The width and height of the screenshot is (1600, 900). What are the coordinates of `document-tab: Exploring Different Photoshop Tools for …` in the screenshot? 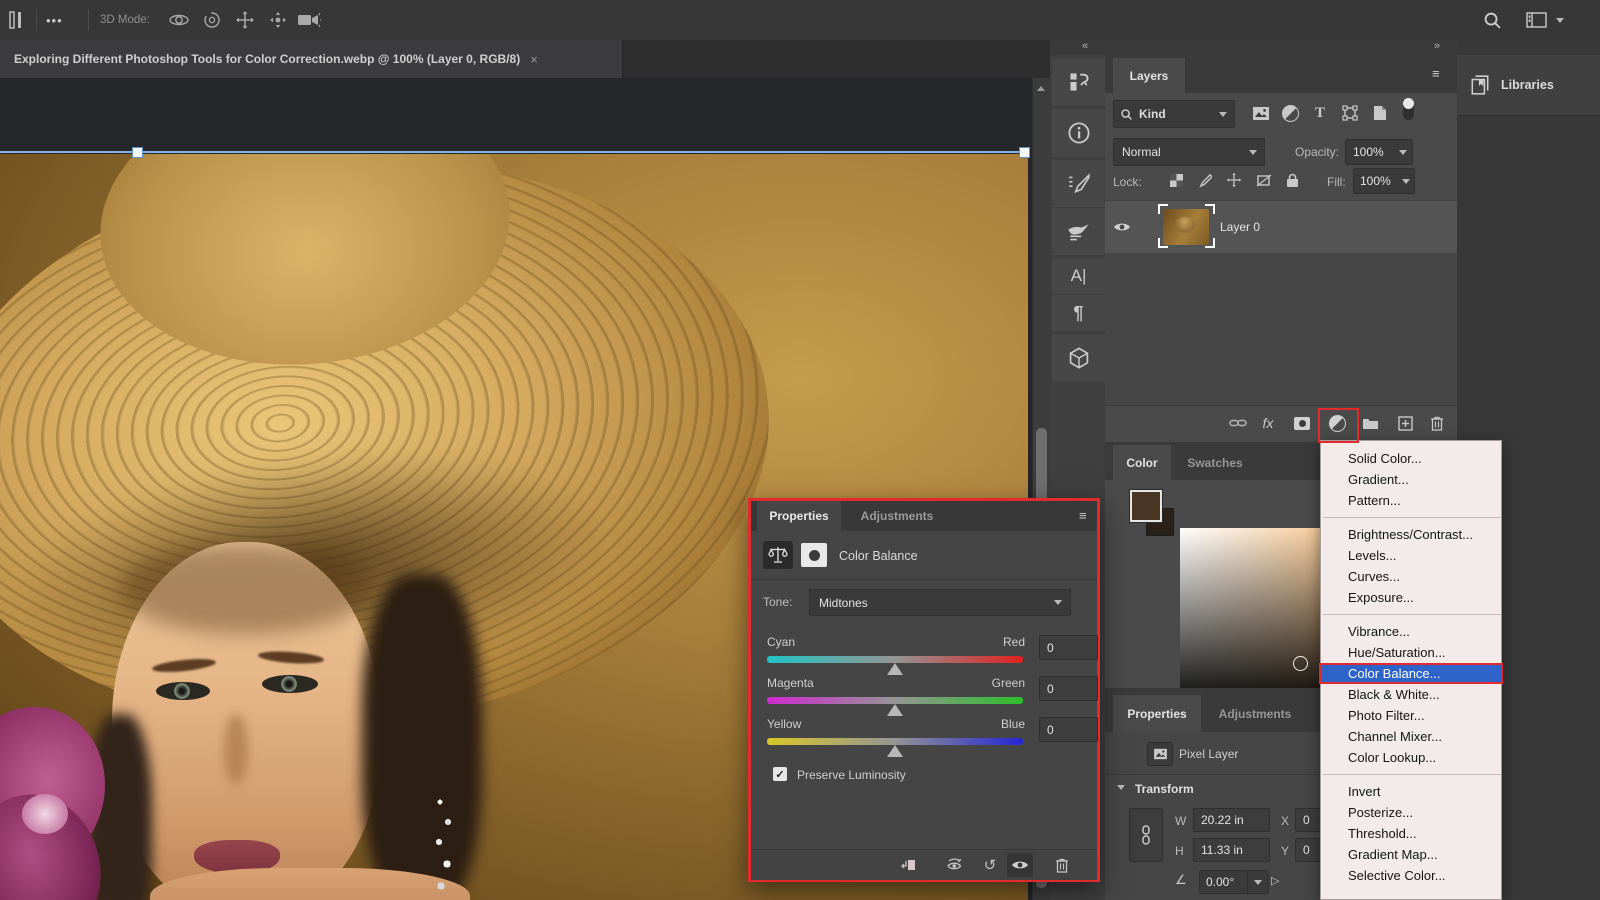 It's located at (311, 59).